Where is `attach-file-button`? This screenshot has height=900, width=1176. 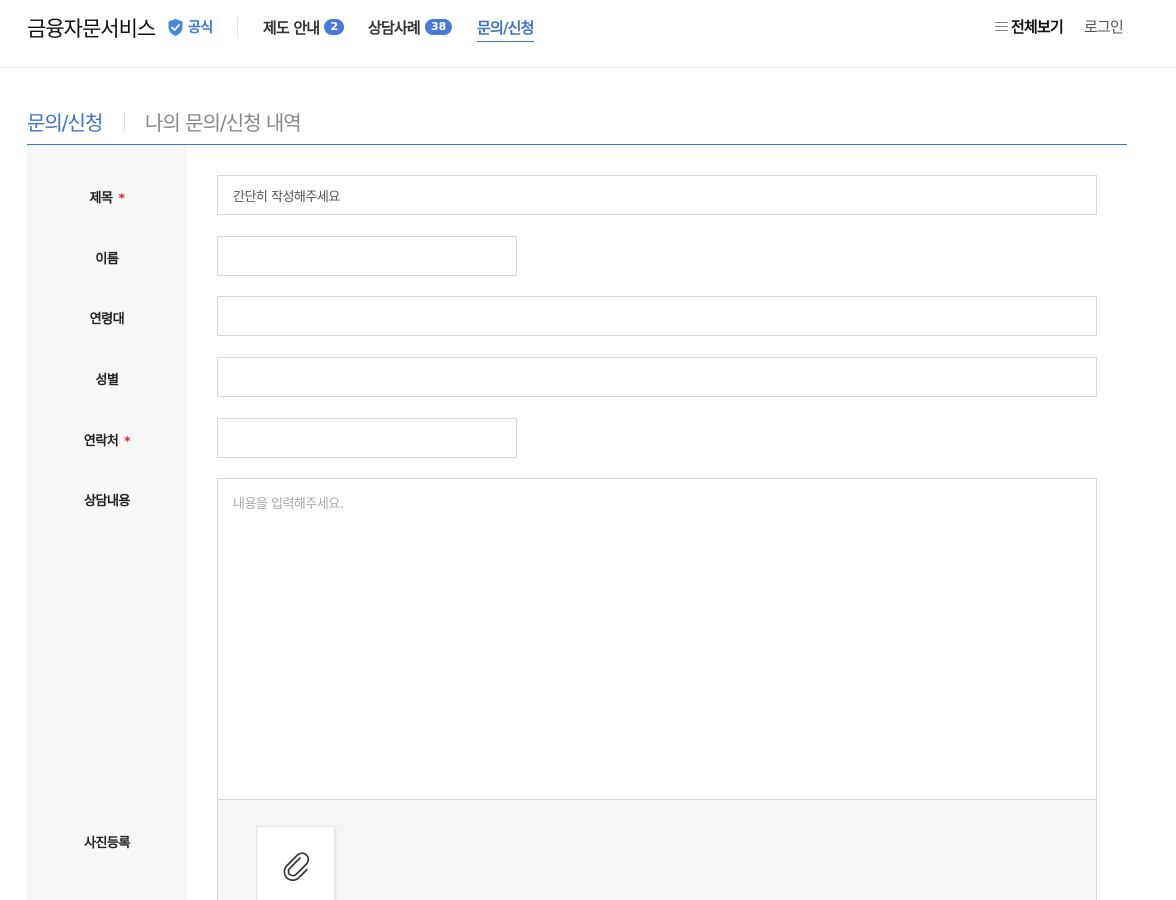
attach-file-button is located at coordinates (295, 863).